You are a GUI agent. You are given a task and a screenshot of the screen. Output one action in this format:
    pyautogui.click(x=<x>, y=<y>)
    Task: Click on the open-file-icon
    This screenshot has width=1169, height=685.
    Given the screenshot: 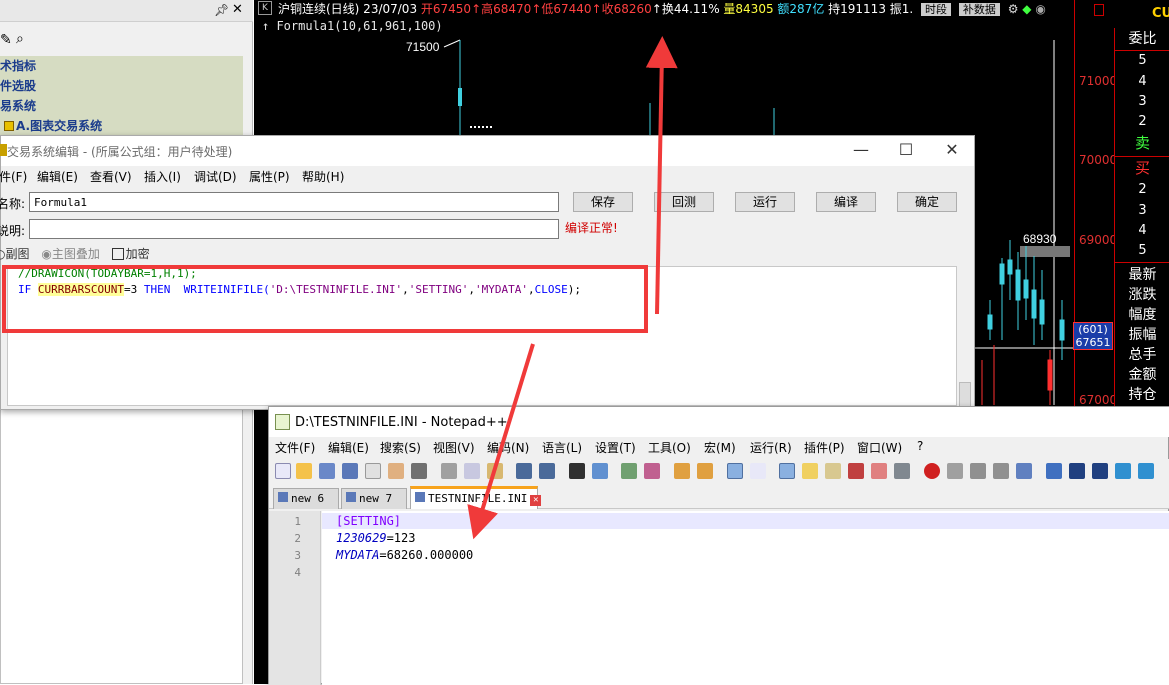 What is the action you would take?
    pyautogui.click(x=304, y=471)
    